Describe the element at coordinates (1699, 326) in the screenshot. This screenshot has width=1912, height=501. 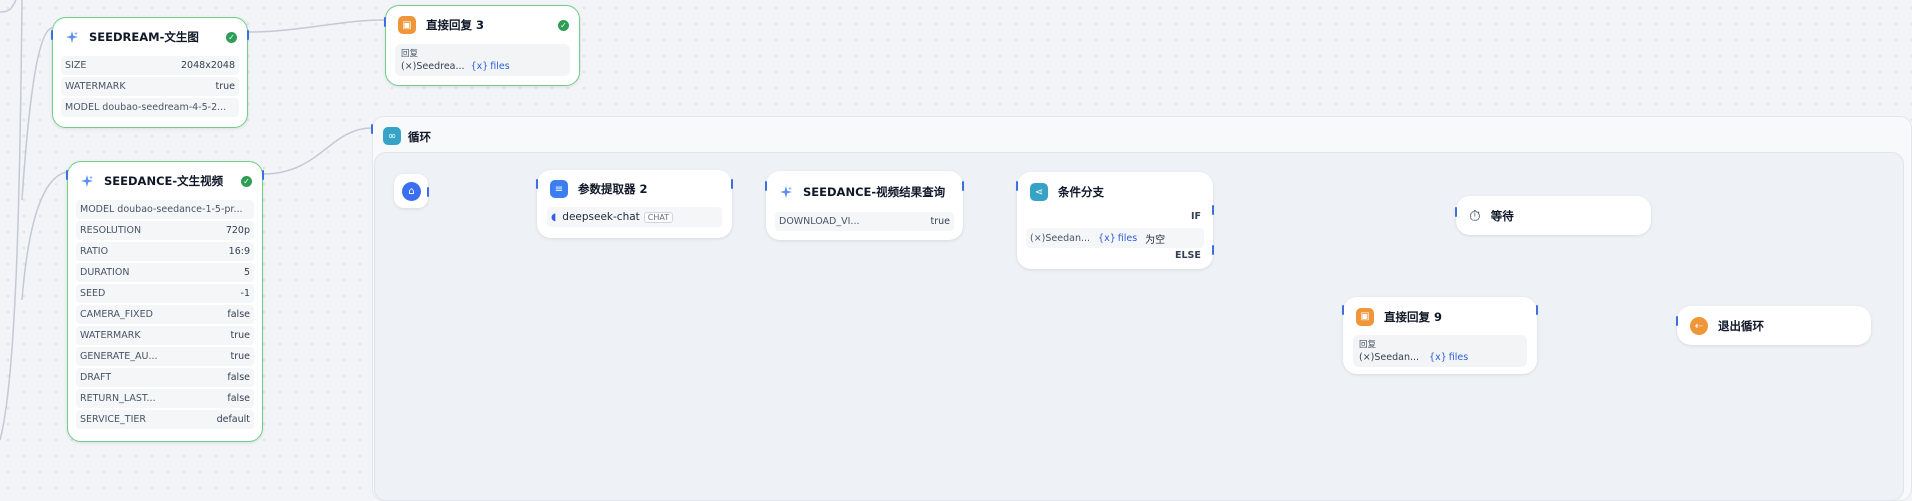
I see `exit-icon: ⇠` at that location.